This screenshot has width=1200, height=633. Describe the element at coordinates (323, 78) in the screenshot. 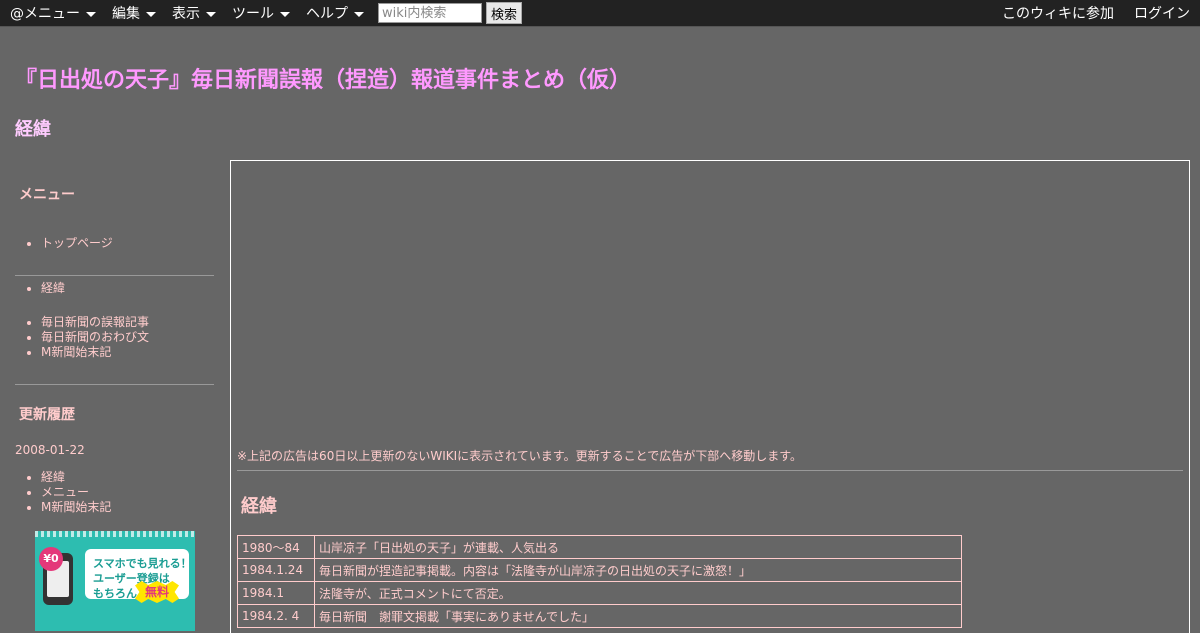

I see `site-title: 『日出処の天子』毎日新聞誤報（捏造）報道事件まとめ（仮）` at that location.